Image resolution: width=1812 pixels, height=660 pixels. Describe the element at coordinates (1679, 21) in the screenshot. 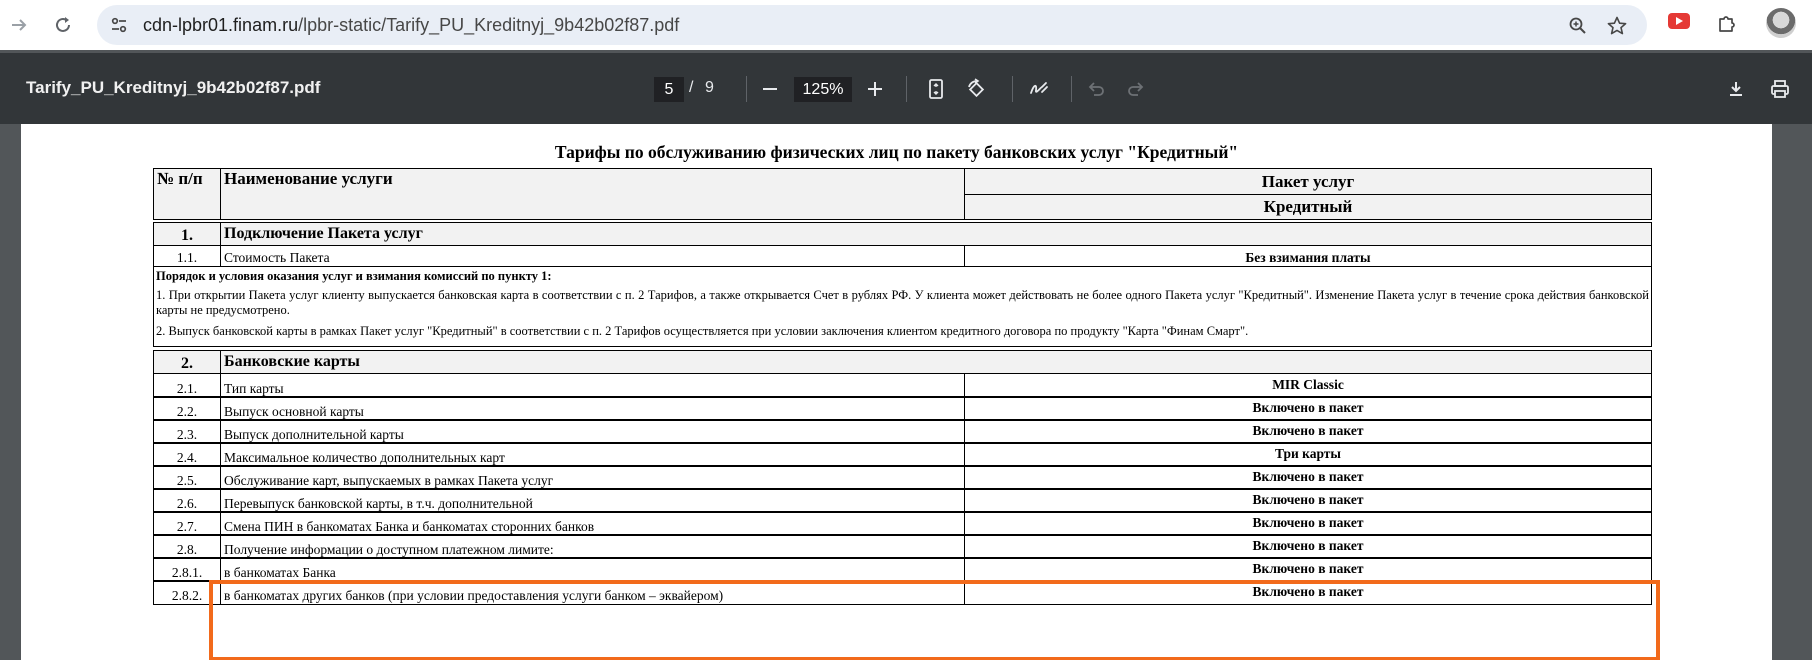

I see `youtube-extension-icon` at that location.